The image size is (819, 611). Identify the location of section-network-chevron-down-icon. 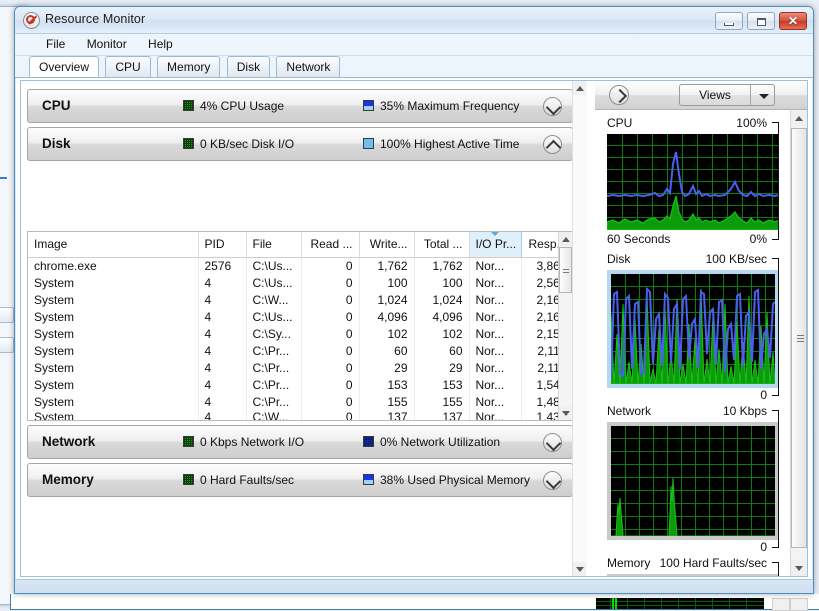
(552, 442).